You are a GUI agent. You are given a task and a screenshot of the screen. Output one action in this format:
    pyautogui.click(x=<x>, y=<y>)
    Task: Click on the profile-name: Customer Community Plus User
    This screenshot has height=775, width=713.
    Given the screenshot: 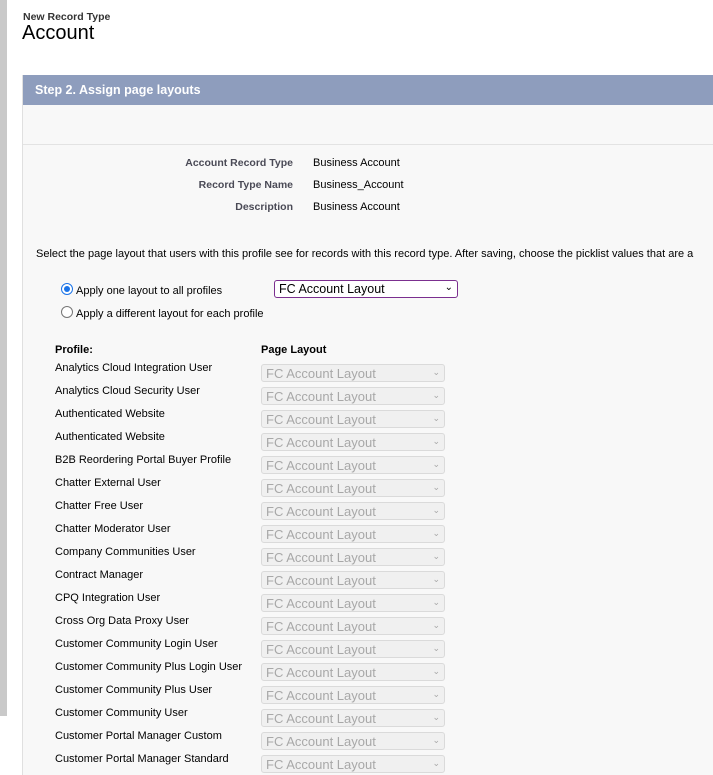 What is the action you would take?
    pyautogui.click(x=134, y=690)
    